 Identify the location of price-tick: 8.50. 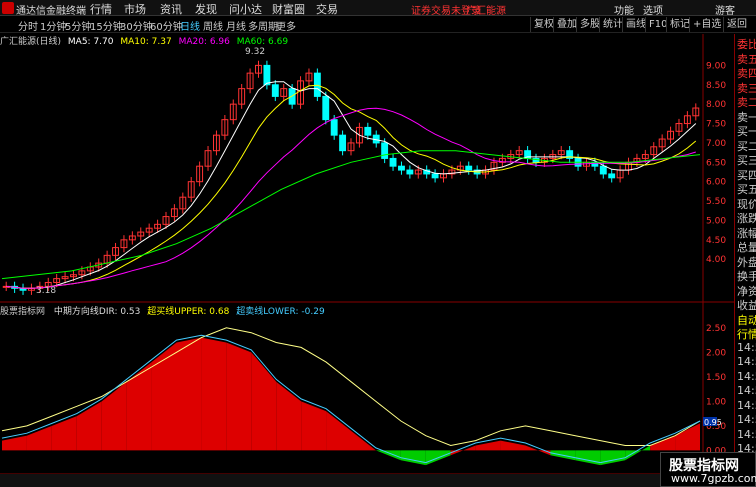
(716, 86).